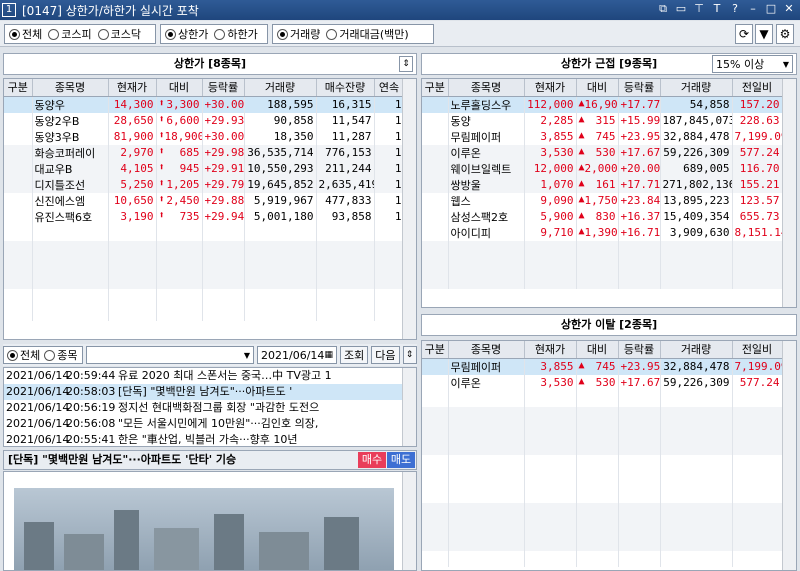 The height and width of the screenshot is (571, 800). What do you see at coordinates (372, 460) in the screenshot?
I see `buy-button: 매수` at bounding box center [372, 460].